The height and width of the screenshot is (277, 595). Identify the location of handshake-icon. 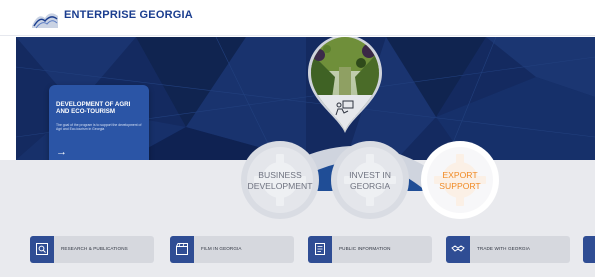
(458, 249).